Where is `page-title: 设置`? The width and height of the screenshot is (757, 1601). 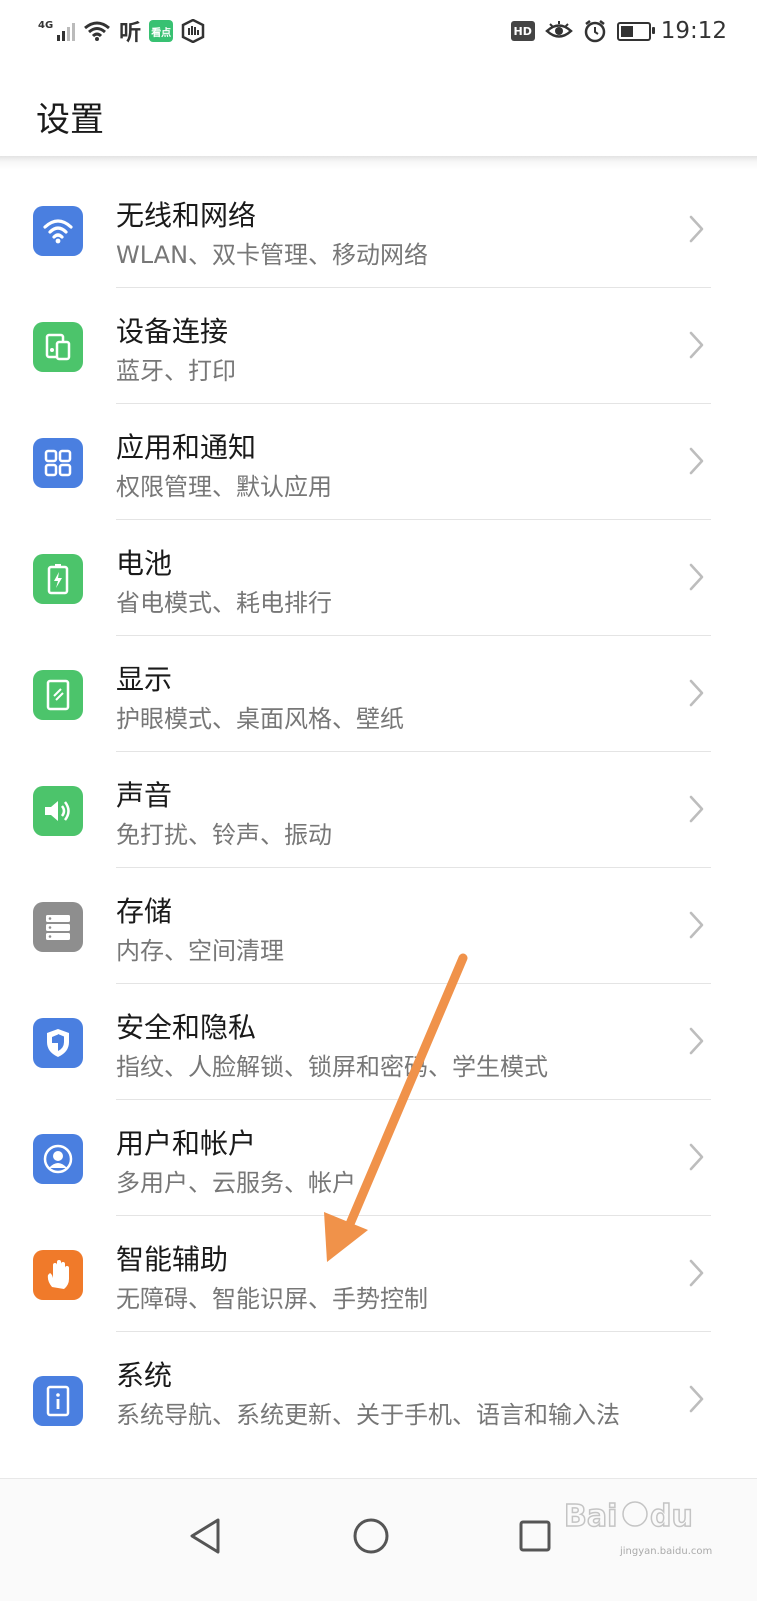
page-title: 设置 is located at coordinates (70, 120).